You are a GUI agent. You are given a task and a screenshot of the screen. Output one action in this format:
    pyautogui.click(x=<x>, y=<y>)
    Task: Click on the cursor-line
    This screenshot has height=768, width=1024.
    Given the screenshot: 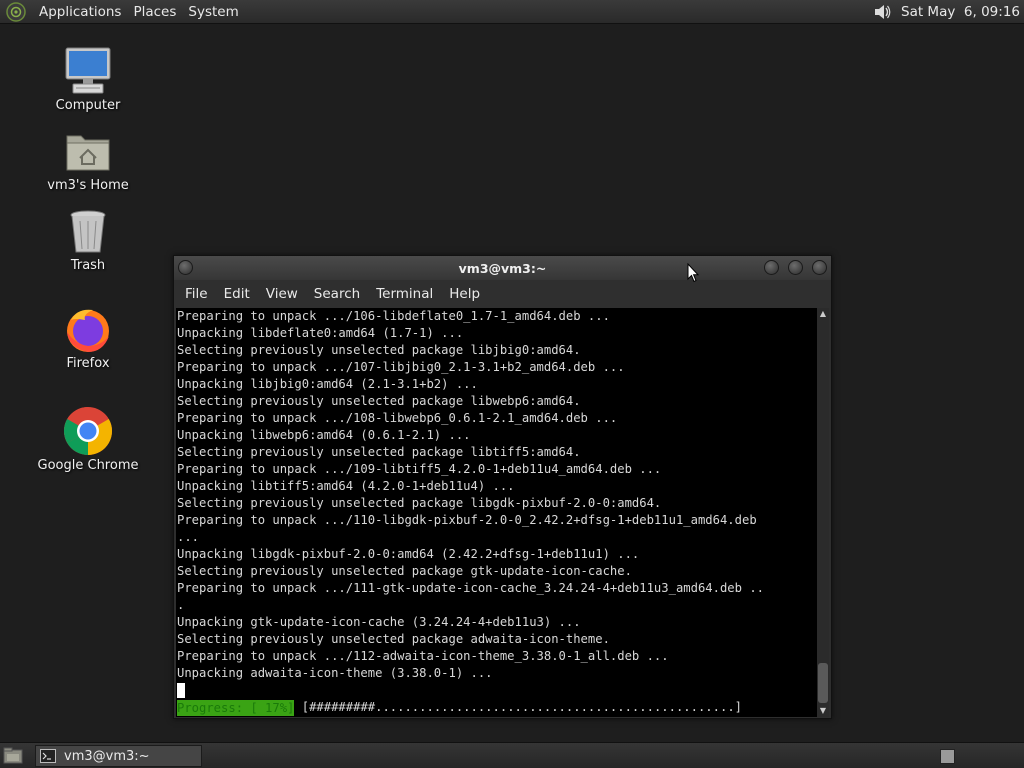 What is the action you would take?
    pyautogui.click(x=181, y=690)
    